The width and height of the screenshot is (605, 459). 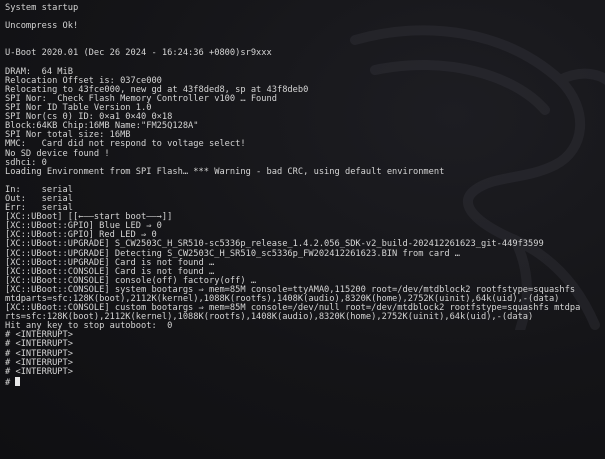 I want to click on terminal-line: Hit any key to stop autoboot: 0, so click(x=89, y=326).